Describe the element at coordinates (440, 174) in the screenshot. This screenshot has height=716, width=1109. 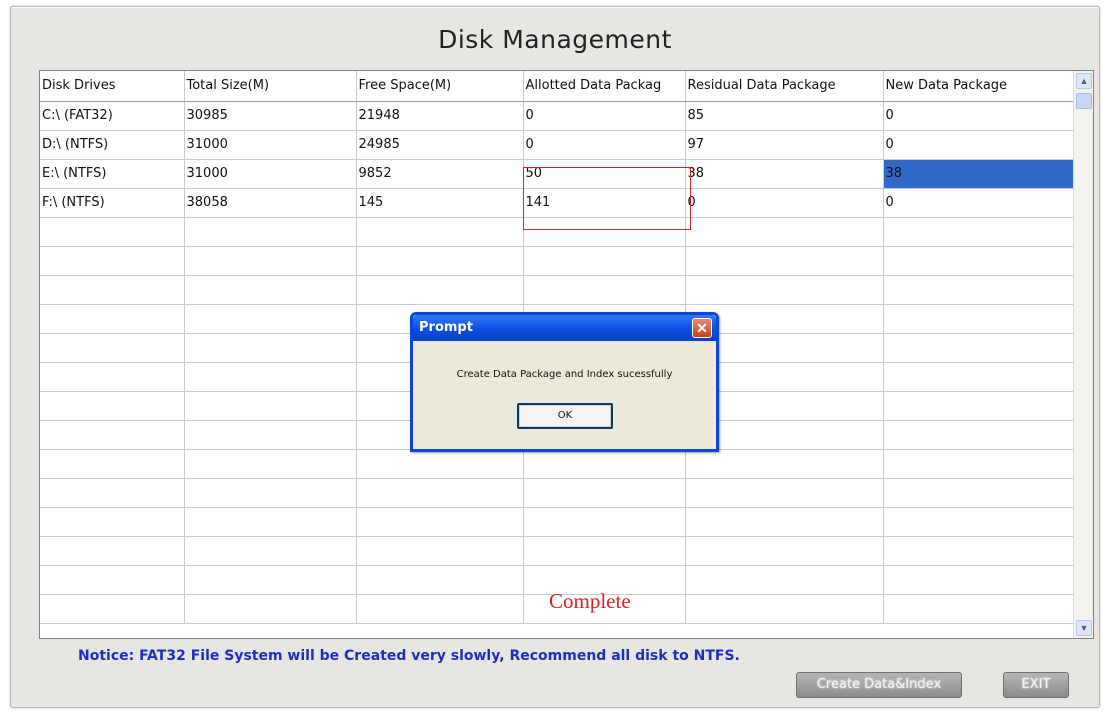
I see `table-cell: 9852` at that location.